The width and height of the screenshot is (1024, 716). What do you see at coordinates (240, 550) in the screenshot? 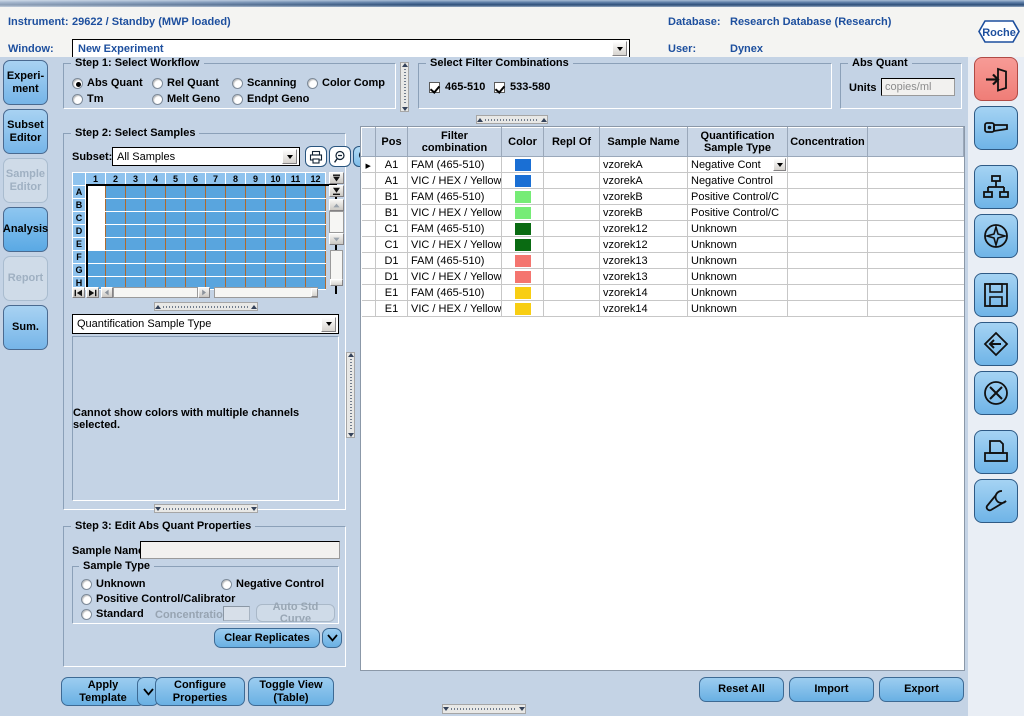
I see `sample-name-input` at bounding box center [240, 550].